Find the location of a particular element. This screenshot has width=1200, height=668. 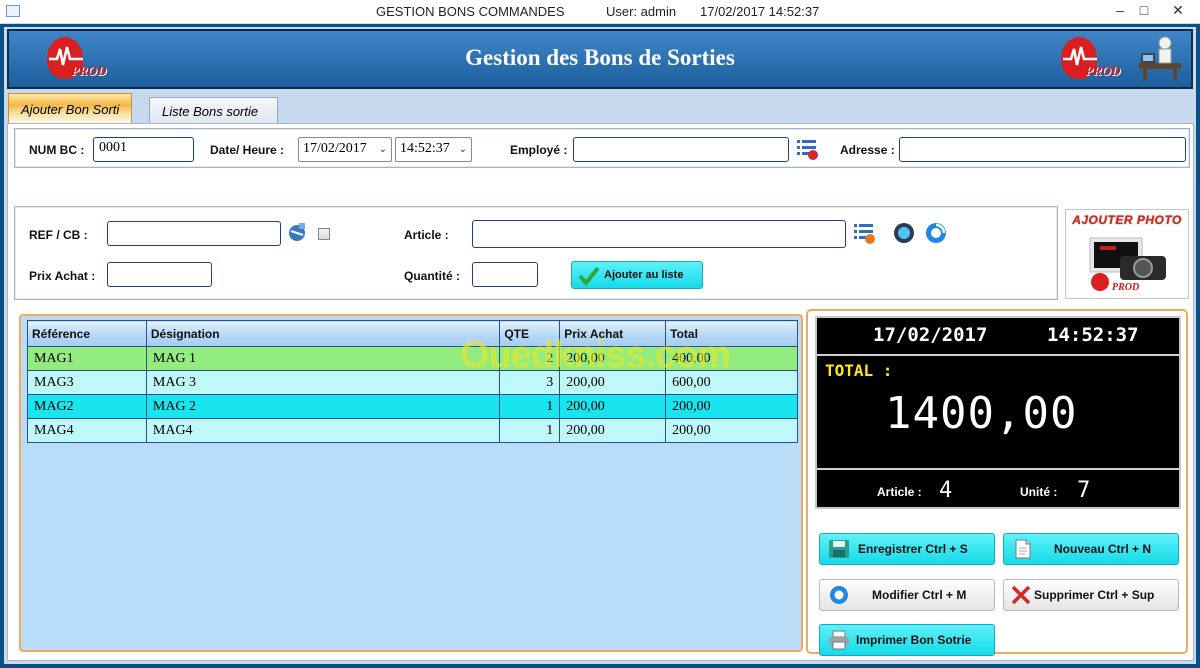

camera-photo-icon: PROD is located at coordinates (1127, 265).